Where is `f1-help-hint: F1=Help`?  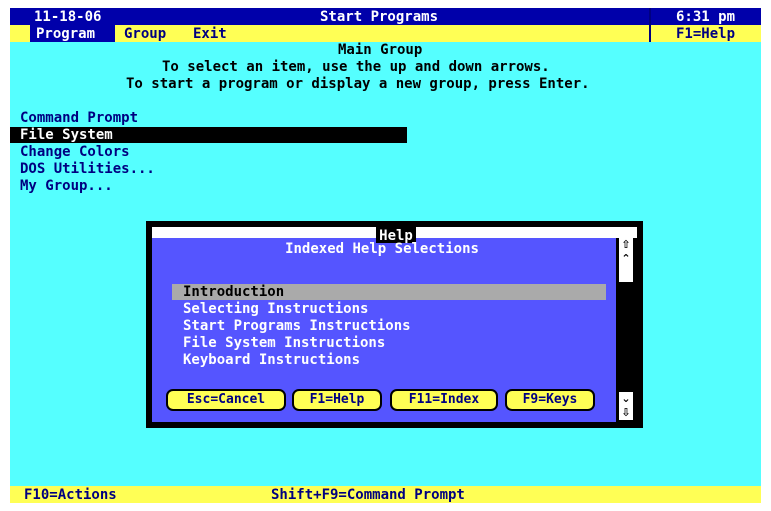 f1-help-hint: F1=Help is located at coordinates (705, 34).